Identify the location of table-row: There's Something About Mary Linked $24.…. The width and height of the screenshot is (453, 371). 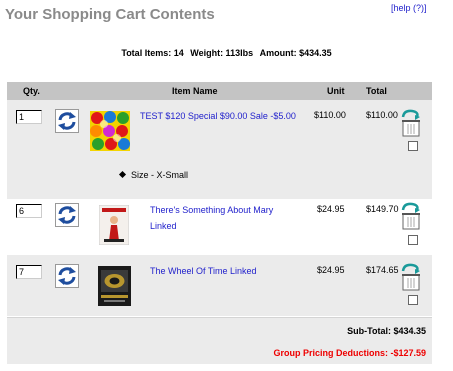
(219, 227).